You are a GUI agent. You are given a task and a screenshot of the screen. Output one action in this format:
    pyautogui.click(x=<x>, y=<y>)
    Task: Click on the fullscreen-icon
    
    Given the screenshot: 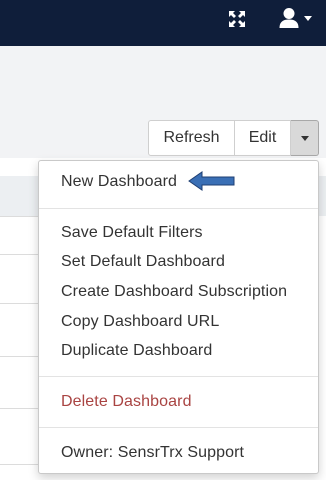 What is the action you would take?
    pyautogui.click(x=237, y=19)
    